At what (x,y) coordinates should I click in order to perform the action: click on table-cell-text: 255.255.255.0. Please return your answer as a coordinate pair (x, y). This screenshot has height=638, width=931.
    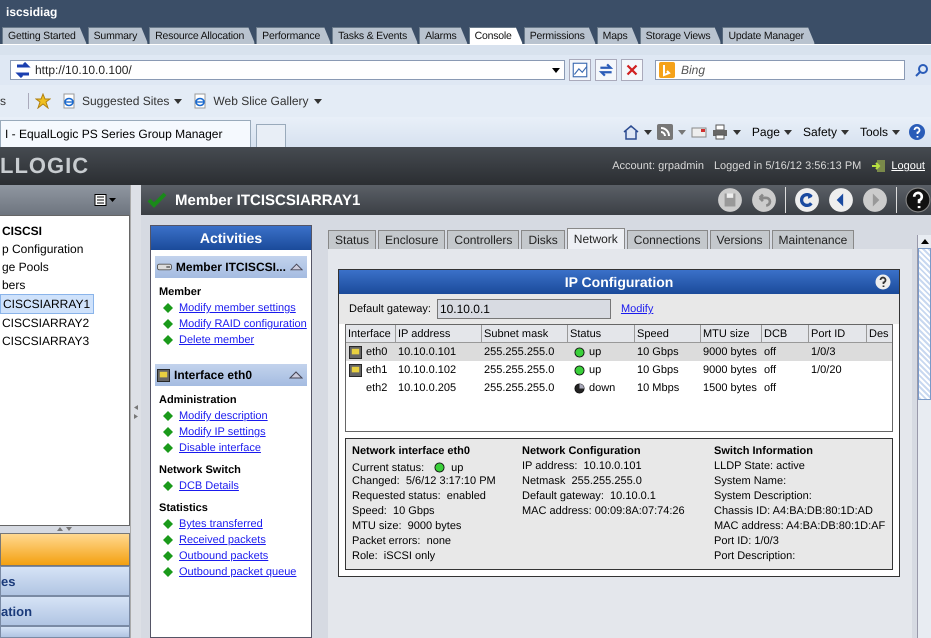
    Looking at the image, I should click on (519, 388).